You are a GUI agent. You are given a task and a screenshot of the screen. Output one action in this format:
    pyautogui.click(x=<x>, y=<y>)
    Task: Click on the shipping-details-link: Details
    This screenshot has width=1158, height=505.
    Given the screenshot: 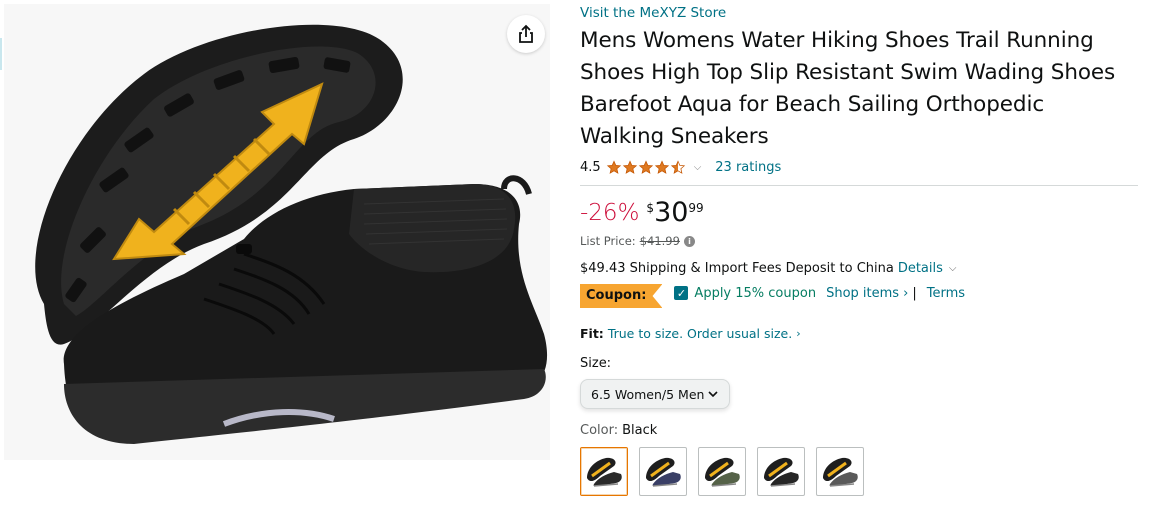 What is the action you would take?
    pyautogui.click(x=920, y=268)
    